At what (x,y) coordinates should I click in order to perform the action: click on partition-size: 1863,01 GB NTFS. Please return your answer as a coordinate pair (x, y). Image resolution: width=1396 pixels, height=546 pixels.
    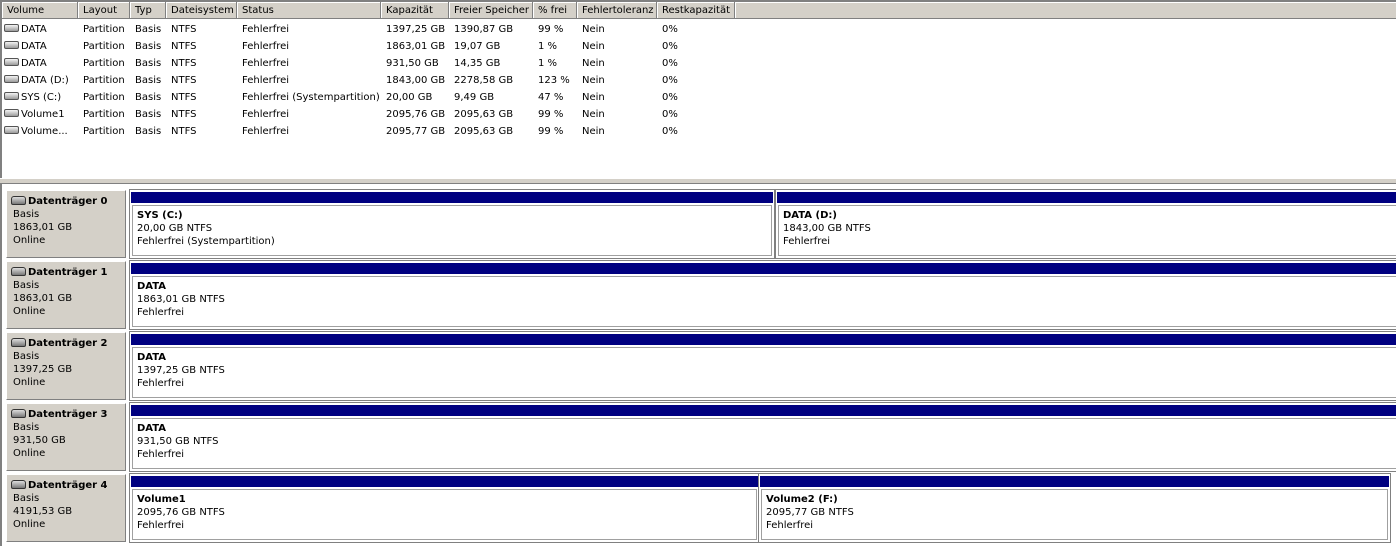
    Looking at the image, I should click on (181, 299).